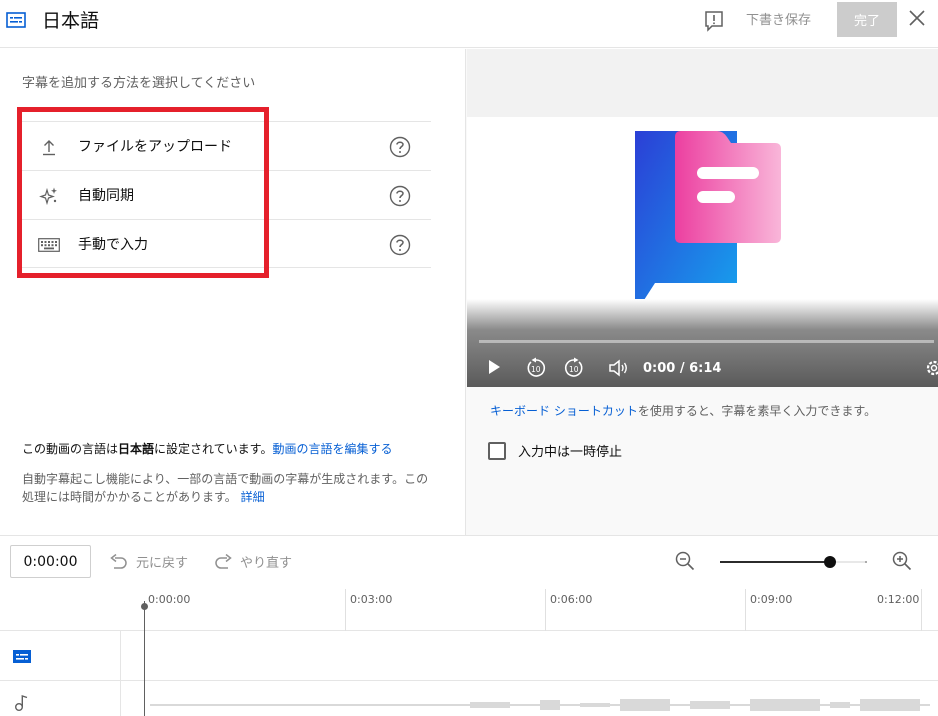 Image resolution: width=938 pixels, height=716 pixels. I want to click on pause-while-typing-label: 入力中は一時停止, so click(570, 452).